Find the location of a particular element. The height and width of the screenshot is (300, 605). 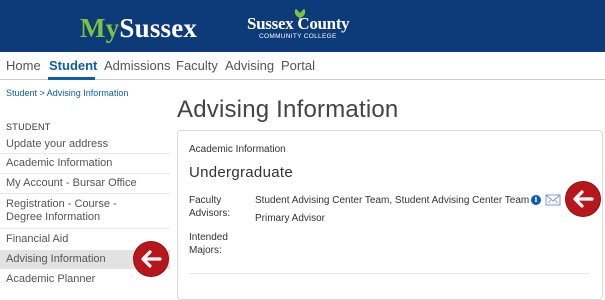

academic-level: Undergraduate is located at coordinates (241, 172).